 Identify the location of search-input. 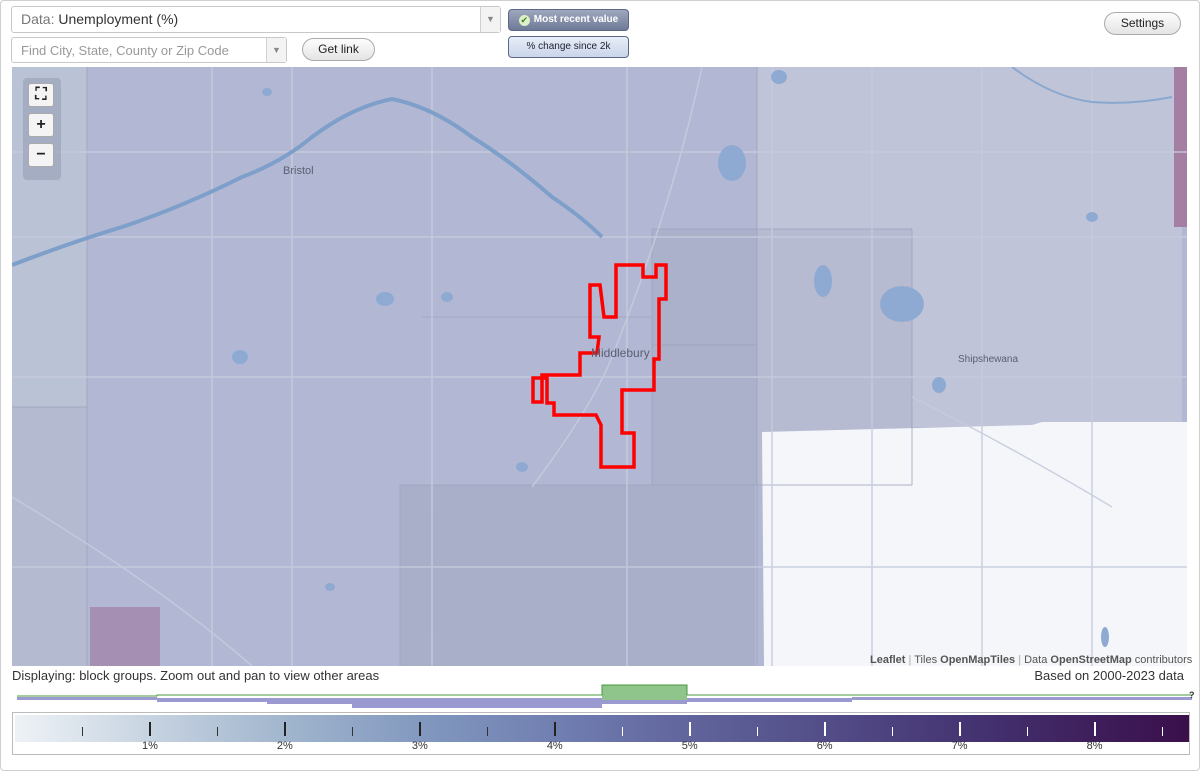
(137, 50).